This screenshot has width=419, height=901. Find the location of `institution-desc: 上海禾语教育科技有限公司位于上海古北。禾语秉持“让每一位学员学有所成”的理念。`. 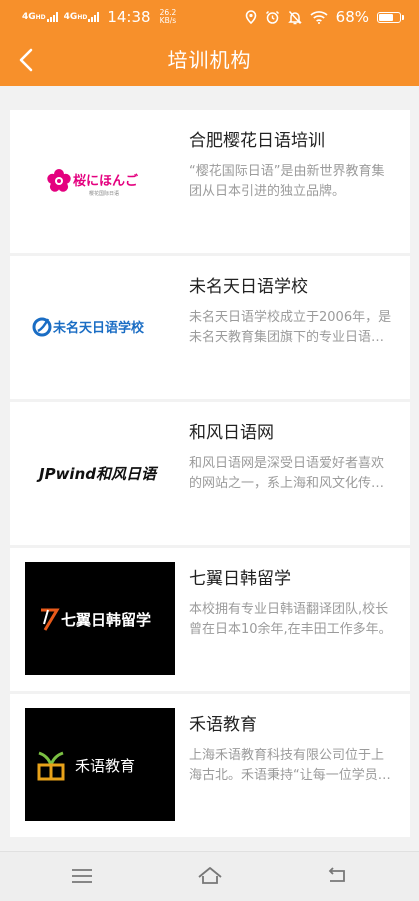

institution-desc: 上海禾语教育科技有限公司位于上海古北。禾语秉持“让每一位学员学有所成”的理念。 is located at coordinates (290, 765).